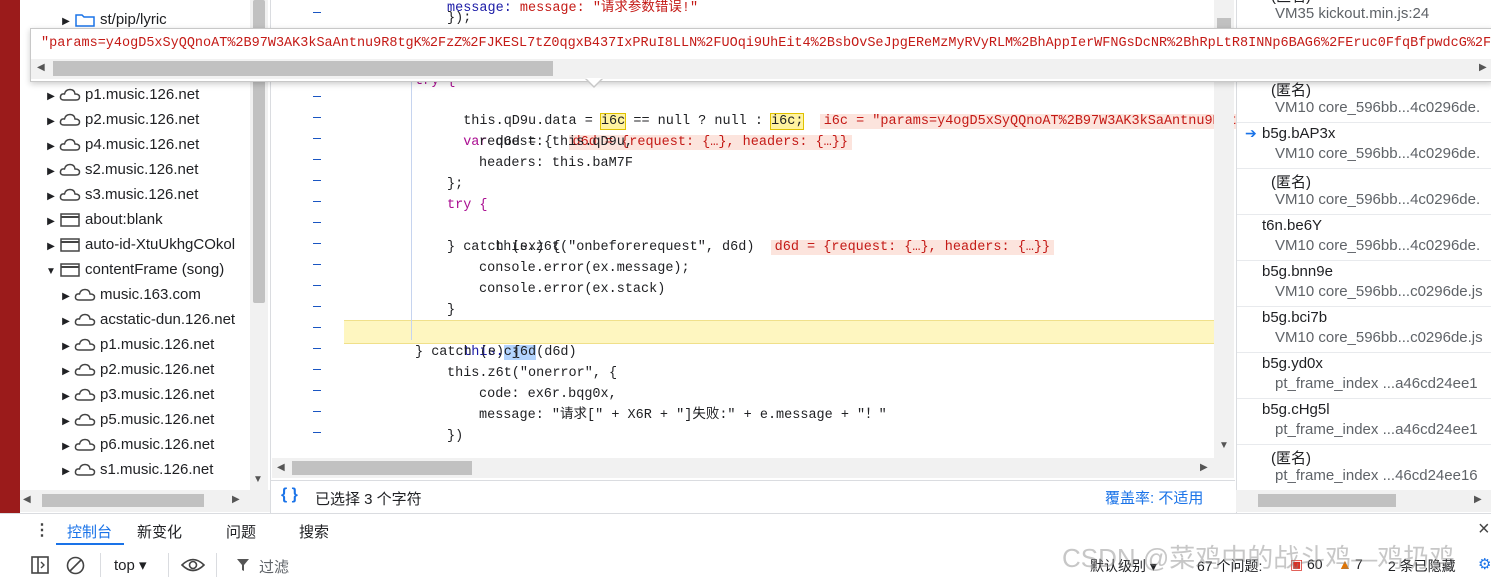 The width and height of the screenshot is (1491, 585). What do you see at coordinates (1483, 67) in the screenshot?
I see `popover-scroll-right-icon: ▶` at bounding box center [1483, 67].